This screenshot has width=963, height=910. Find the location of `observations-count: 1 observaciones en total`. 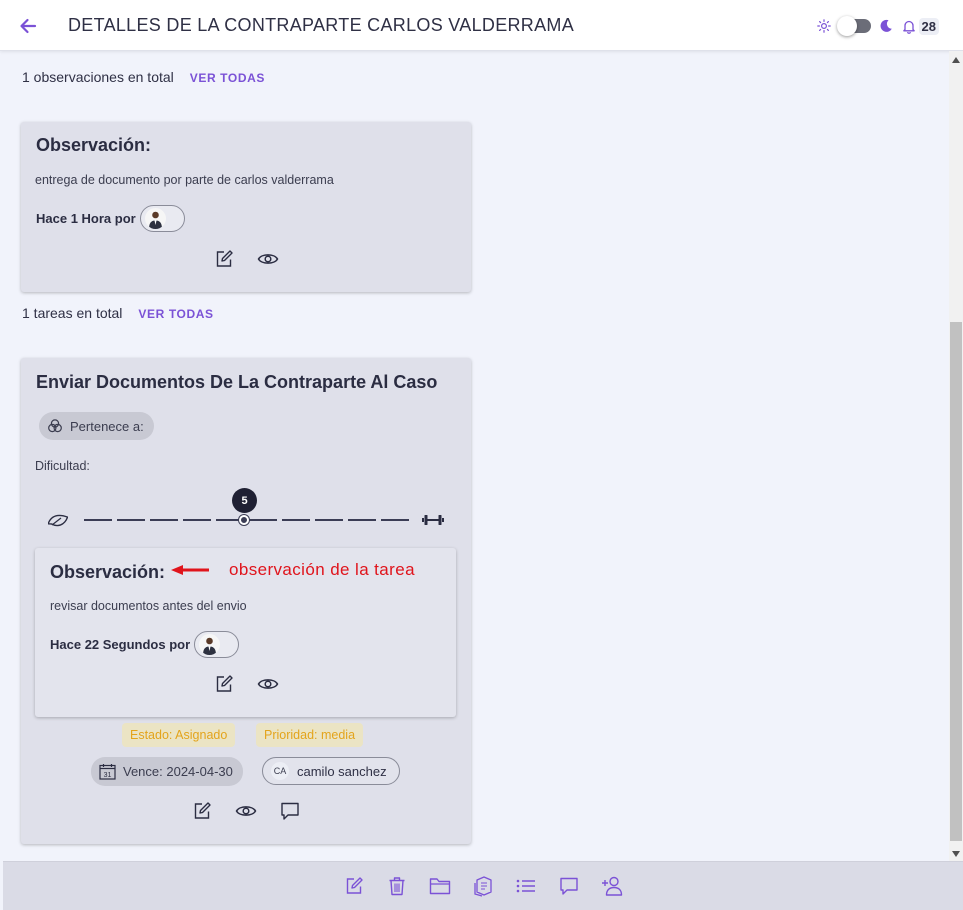

observations-count: 1 observaciones en total is located at coordinates (98, 77).